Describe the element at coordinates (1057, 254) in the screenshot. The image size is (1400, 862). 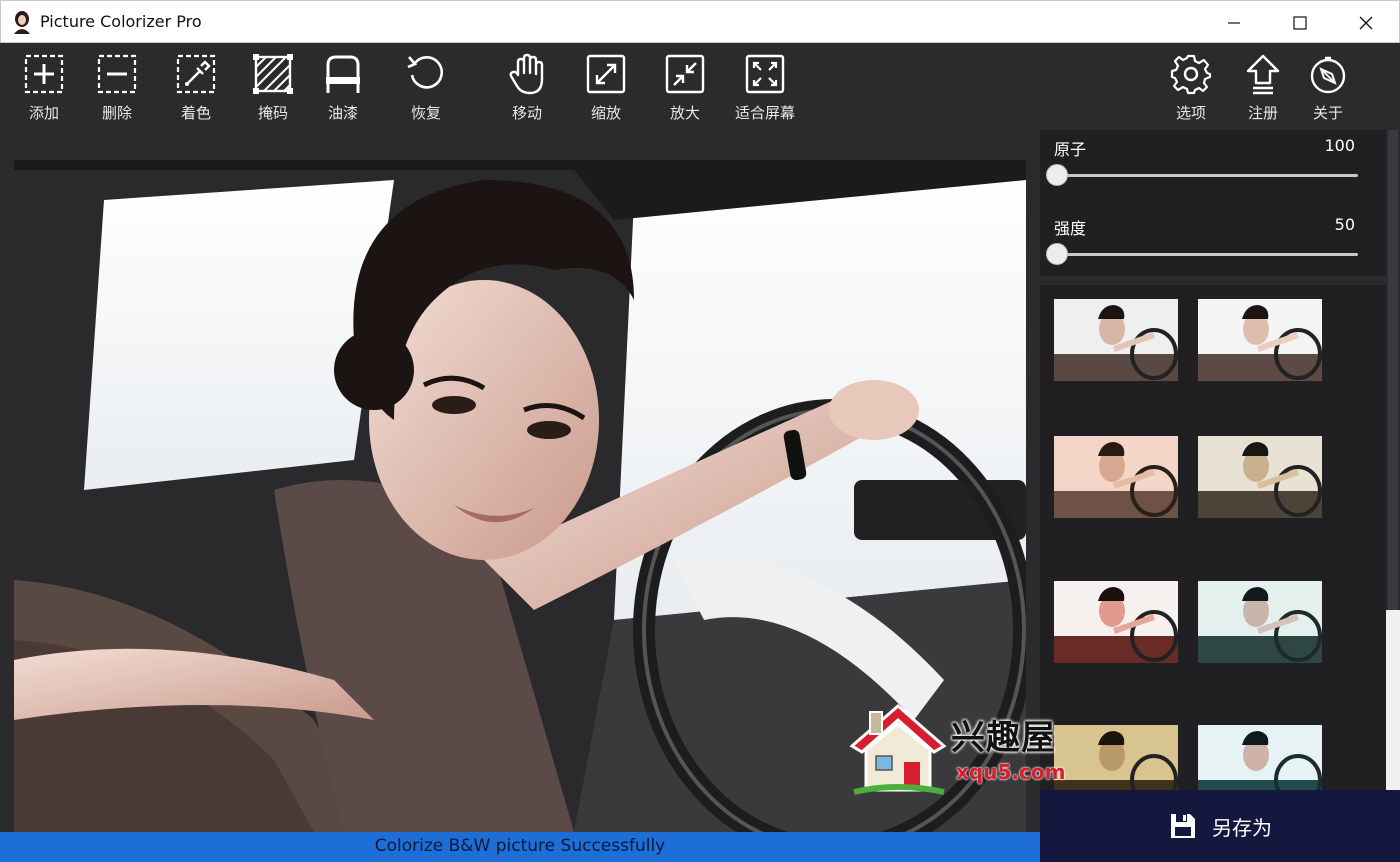
I see `strength-slider-thumb` at that location.